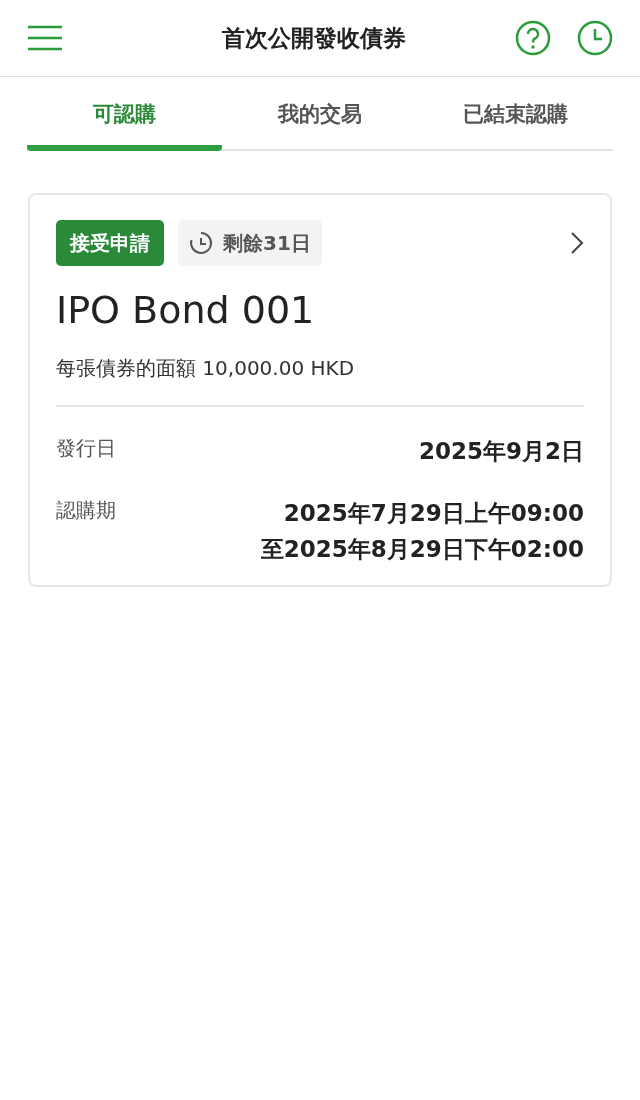 The height and width of the screenshot is (1100, 640). I want to click on detail-value: 2025年9月2日, so click(501, 451).